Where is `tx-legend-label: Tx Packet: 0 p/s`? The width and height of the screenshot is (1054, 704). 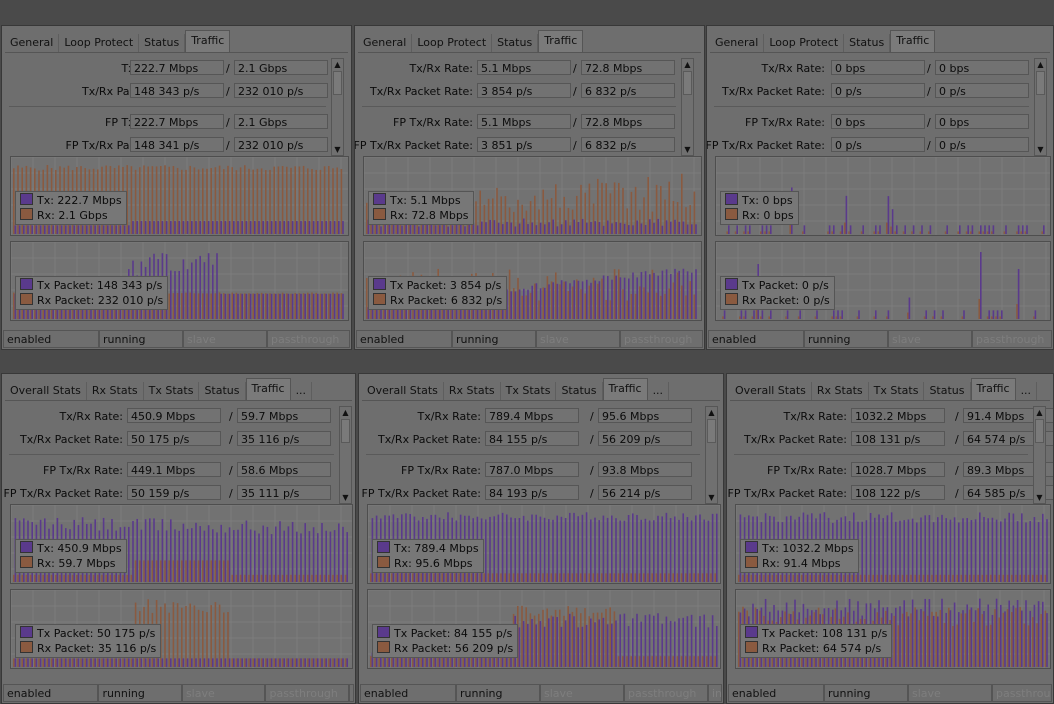 tx-legend-label: Tx Packet: 0 p/s is located at coordinates (785, 285).